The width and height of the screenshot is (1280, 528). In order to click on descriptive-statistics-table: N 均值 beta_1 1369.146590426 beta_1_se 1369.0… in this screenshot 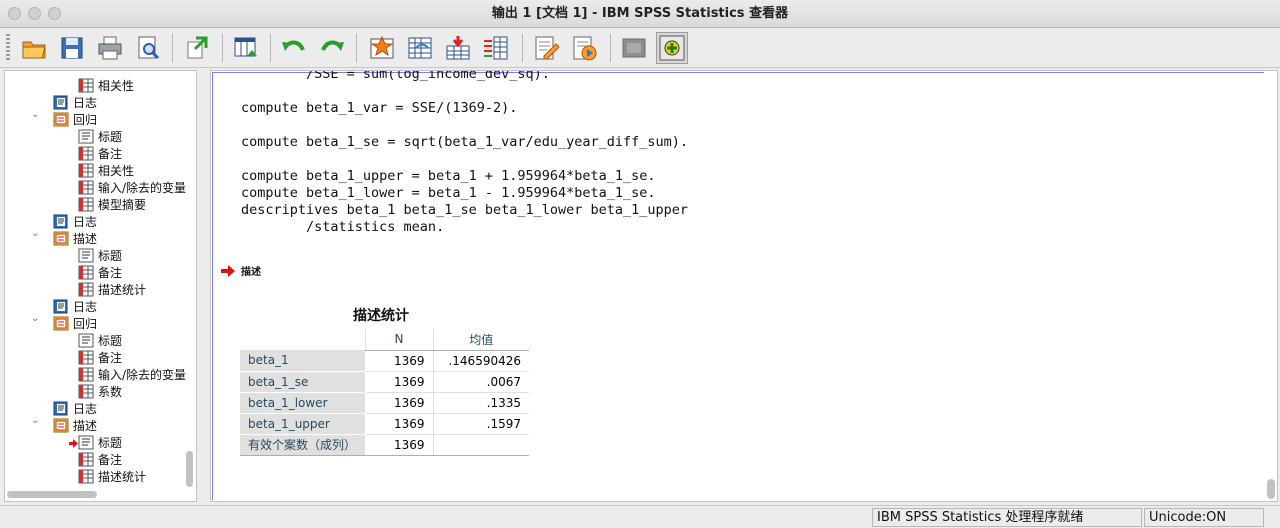, I will do `click(384, 392)`.